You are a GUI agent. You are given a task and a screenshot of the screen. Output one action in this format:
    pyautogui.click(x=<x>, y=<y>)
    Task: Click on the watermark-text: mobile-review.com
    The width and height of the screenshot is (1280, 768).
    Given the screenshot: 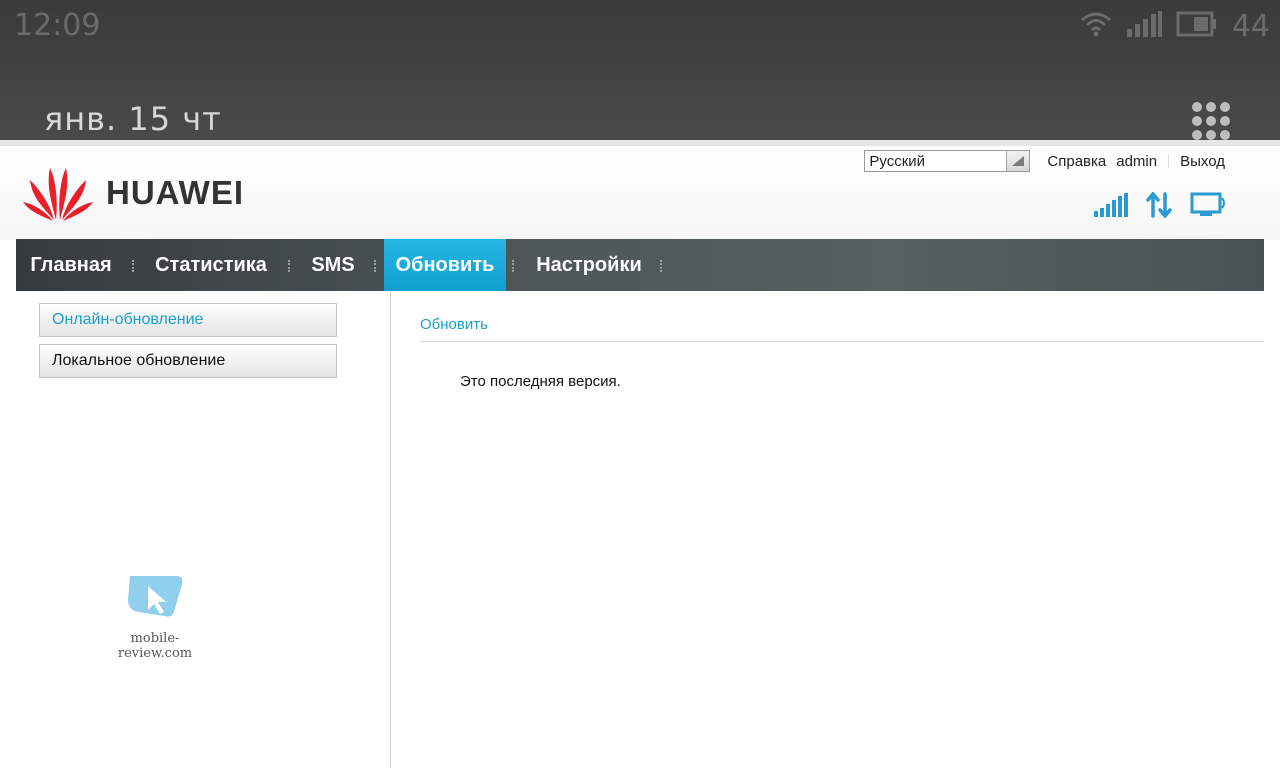 What is the action you would take?
    pyautogui.click(x=155, y=646)
    